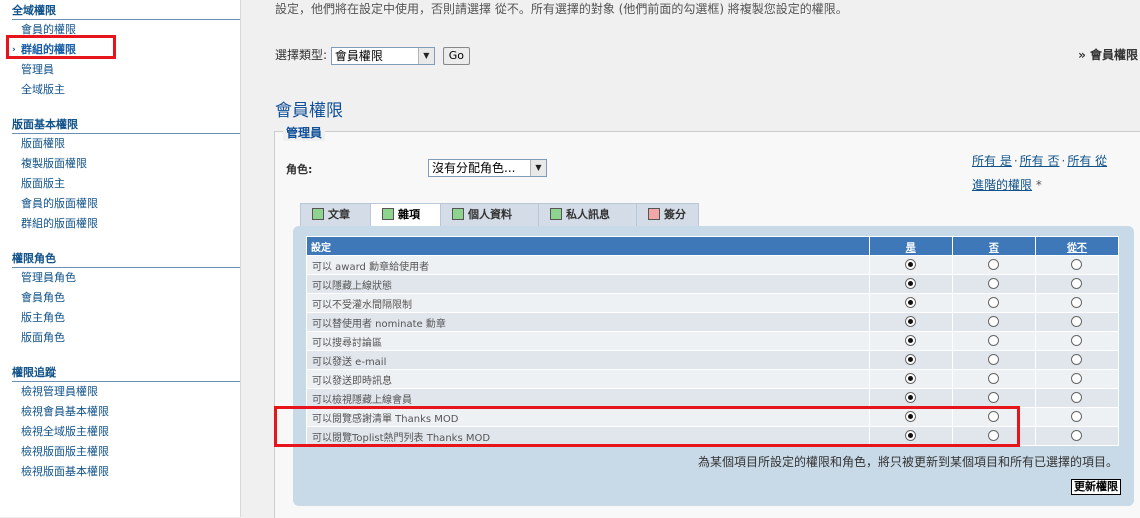 The image size is (1140, 518). What do you see at coordinates (993, 246) in the screenshot?
I see `header-no: 否` at bounding box center [993, 246].